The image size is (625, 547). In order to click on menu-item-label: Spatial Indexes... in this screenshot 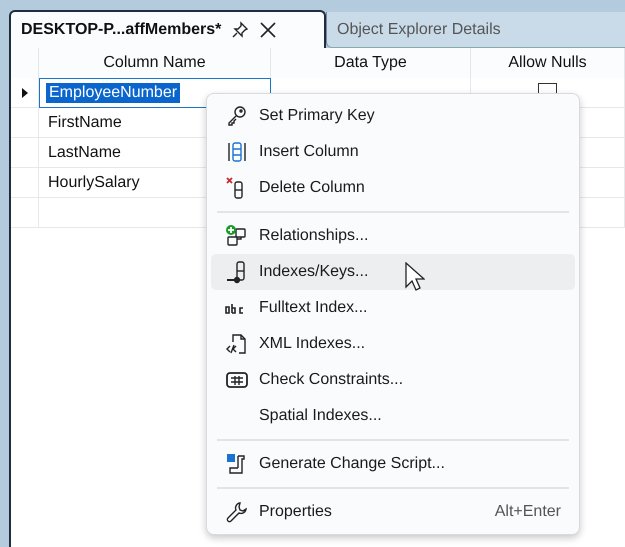, I will do `click(320, 416)`.